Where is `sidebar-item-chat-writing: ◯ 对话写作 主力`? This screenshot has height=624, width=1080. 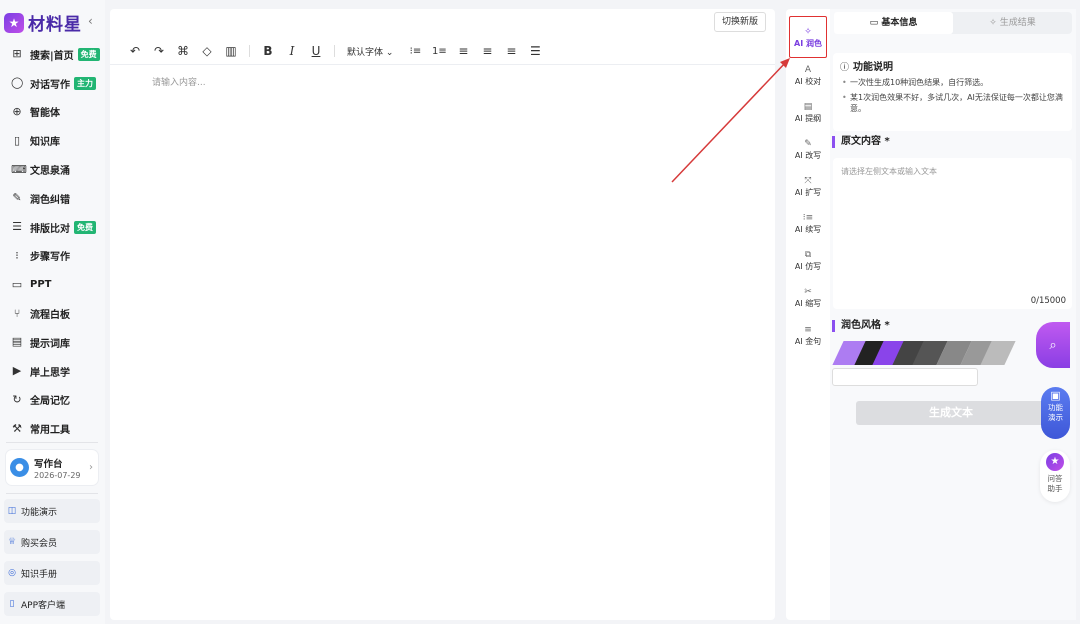
sidebar-item-chat-writing: ◯ 对话写作 主力 is located at coordinates (52, 83).